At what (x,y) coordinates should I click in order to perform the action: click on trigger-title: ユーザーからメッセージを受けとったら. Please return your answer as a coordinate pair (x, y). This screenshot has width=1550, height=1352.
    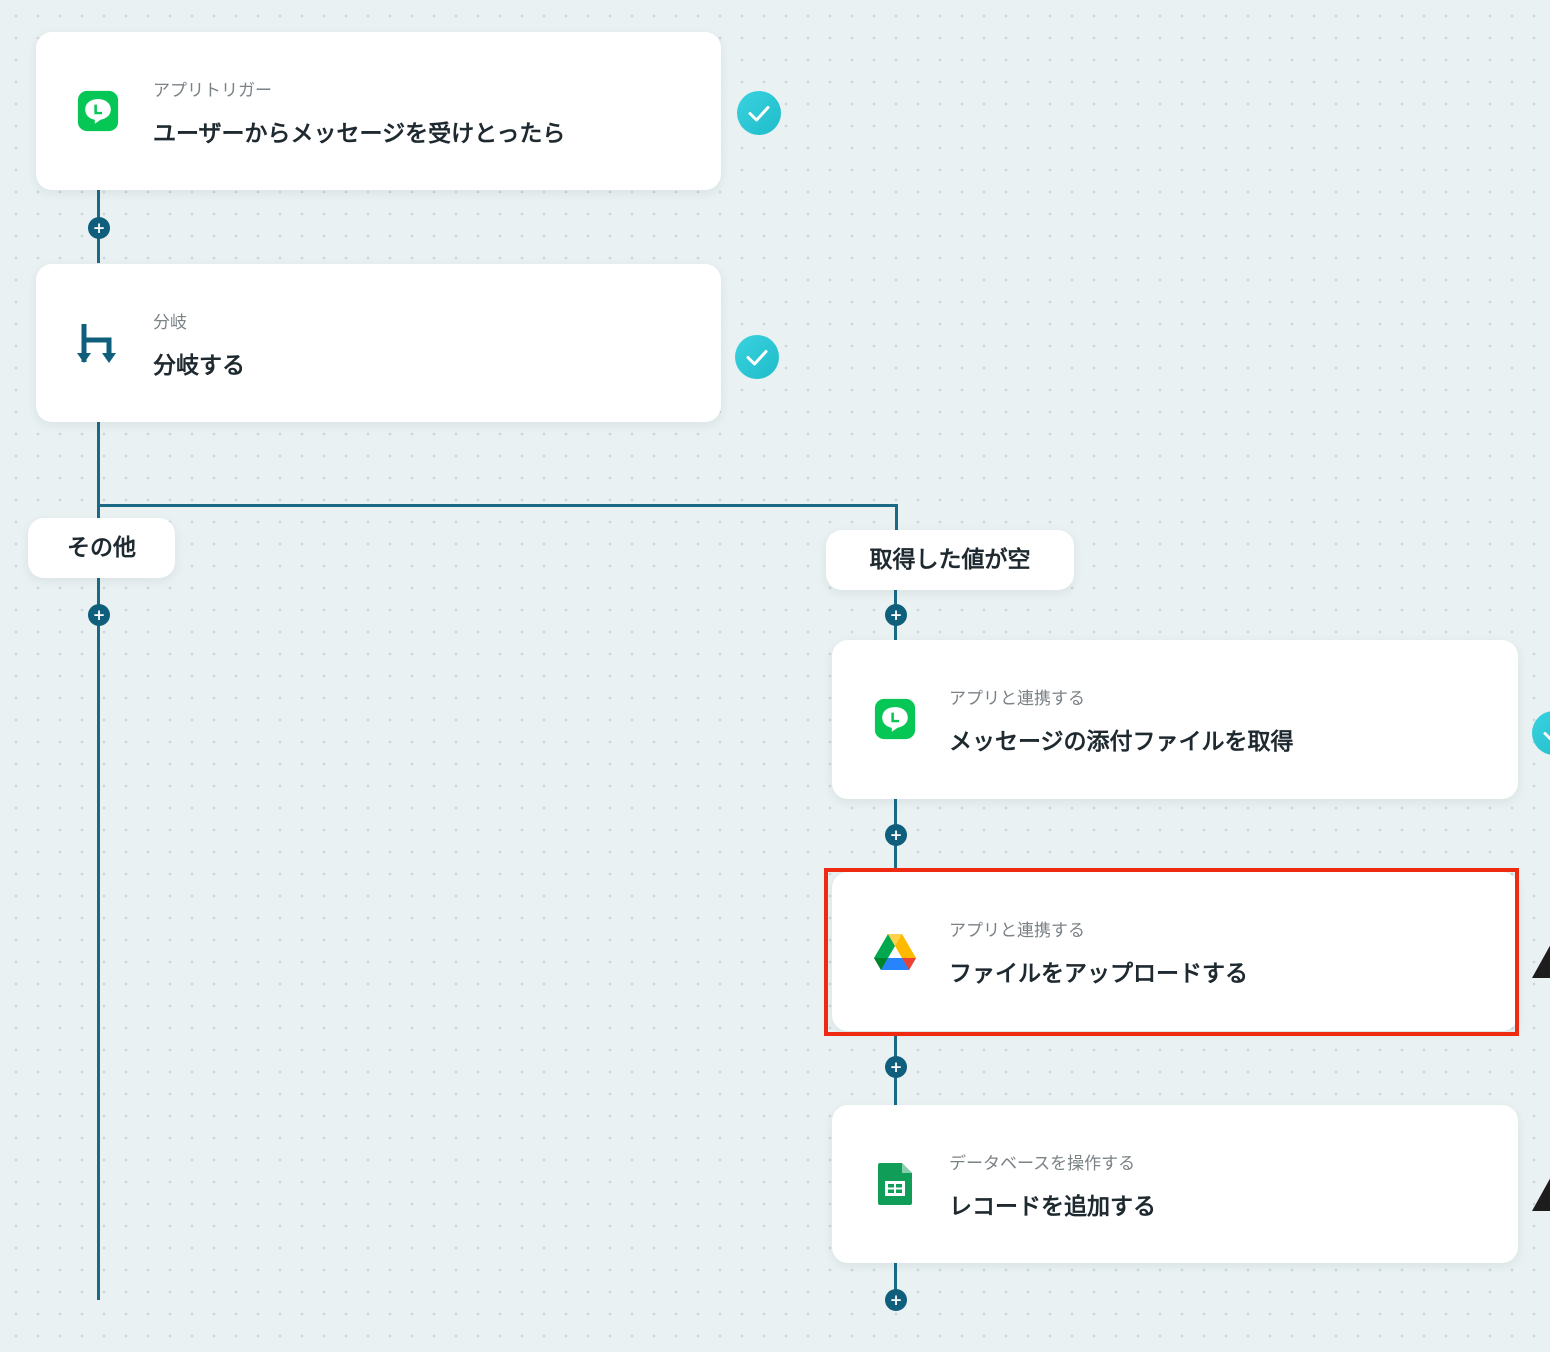
    Looking at the image, I should click on (359, 134).